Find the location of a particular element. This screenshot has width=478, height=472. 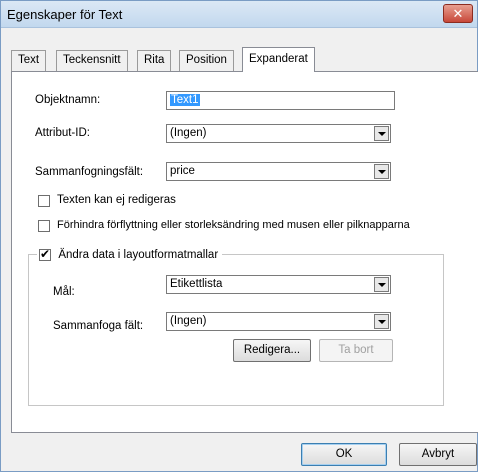

merge-field-value: price is located at coordinates (182, 171).